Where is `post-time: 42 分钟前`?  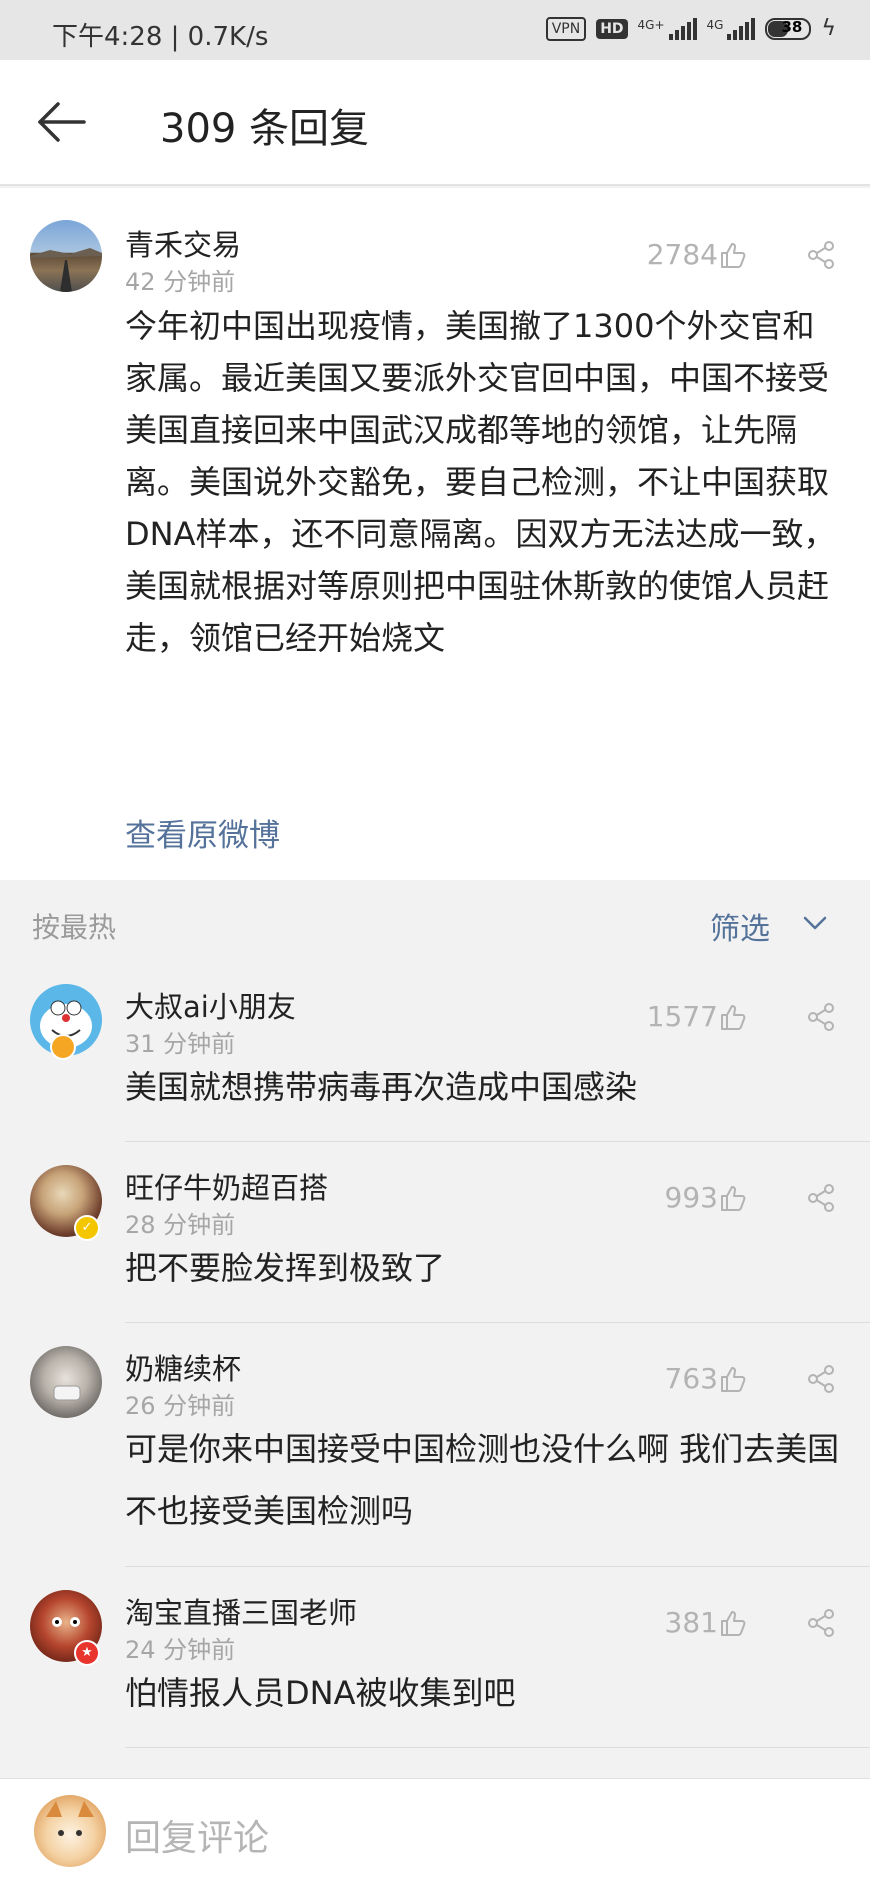
post-time: 42 分钟前 is located at coordinates (180, 282).